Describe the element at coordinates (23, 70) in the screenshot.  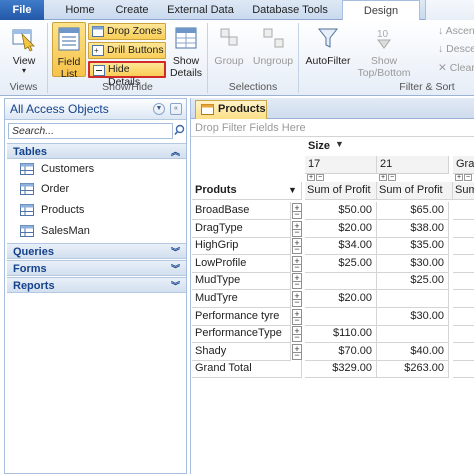
I see `chevron-down-icon: ▾` at that location.